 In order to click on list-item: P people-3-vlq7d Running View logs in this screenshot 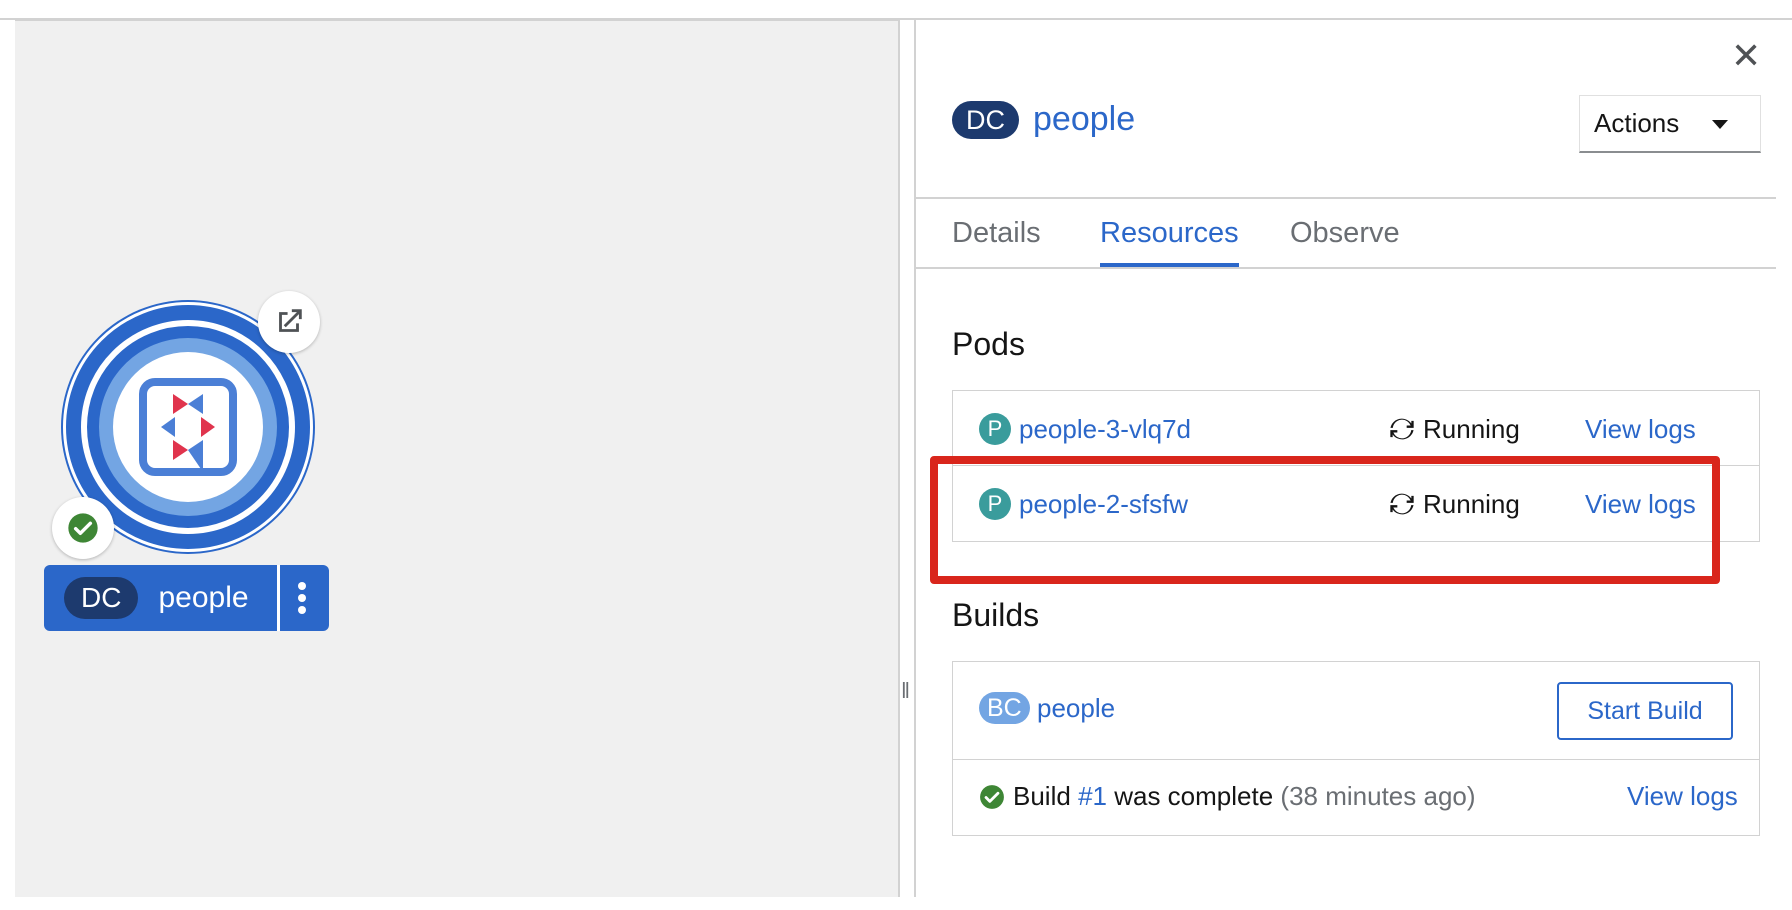, I will do `click(1356, 428)`.